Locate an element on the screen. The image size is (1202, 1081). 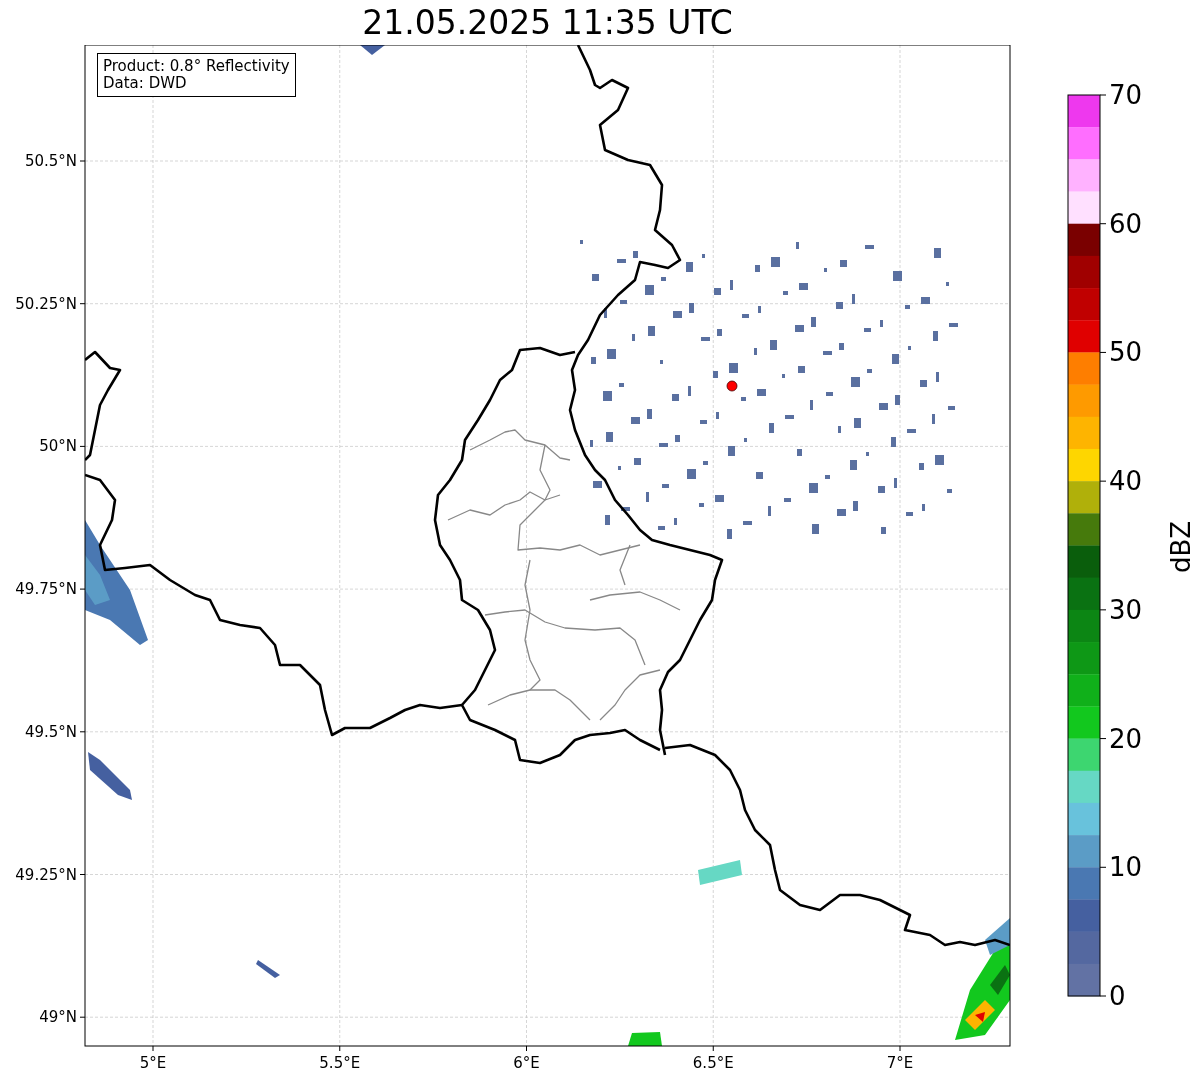
longitude-label: 5.5°E is located at coordinates (340, 1063).